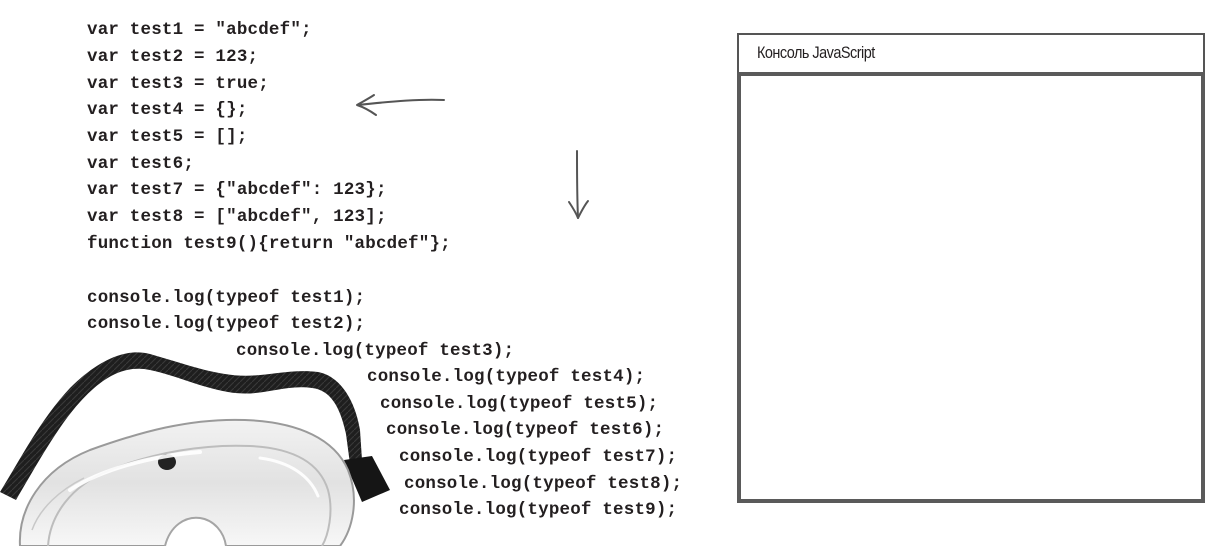 The width and height of the screenshot is (1218, 546). Describe the element at coordinates (538, 510) in the screenshot. I see `code-line-log-9: console.log(typeof test9);` at that location.